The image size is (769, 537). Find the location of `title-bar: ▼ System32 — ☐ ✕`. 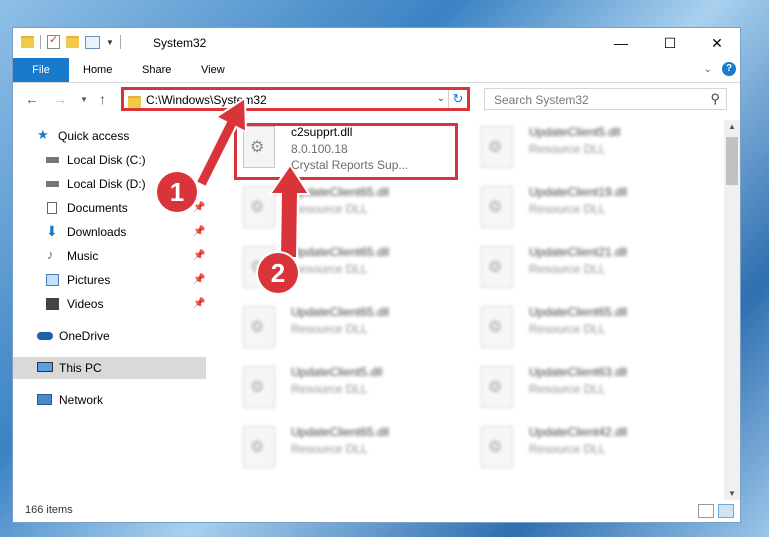

title-bar: ▼ System32 — ☐ ✕ is located at coordinates (376, 43).